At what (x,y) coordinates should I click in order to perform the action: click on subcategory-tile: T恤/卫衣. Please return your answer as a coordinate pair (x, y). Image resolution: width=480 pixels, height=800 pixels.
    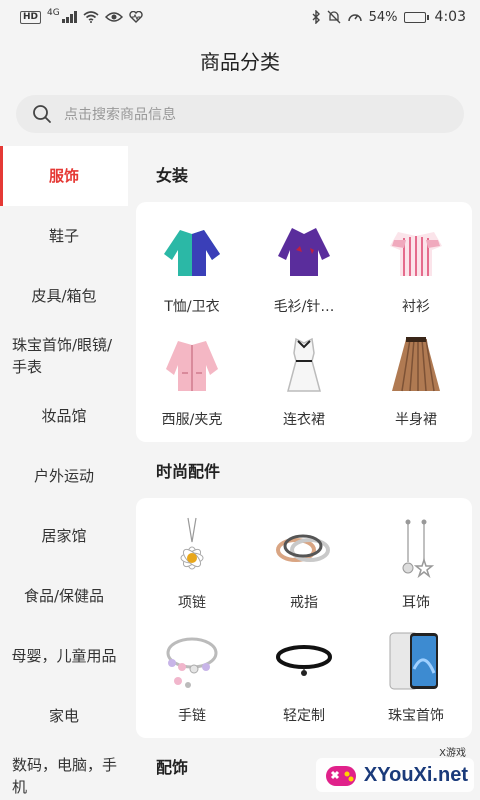
    Looking at the image, I should click on (192, 268).